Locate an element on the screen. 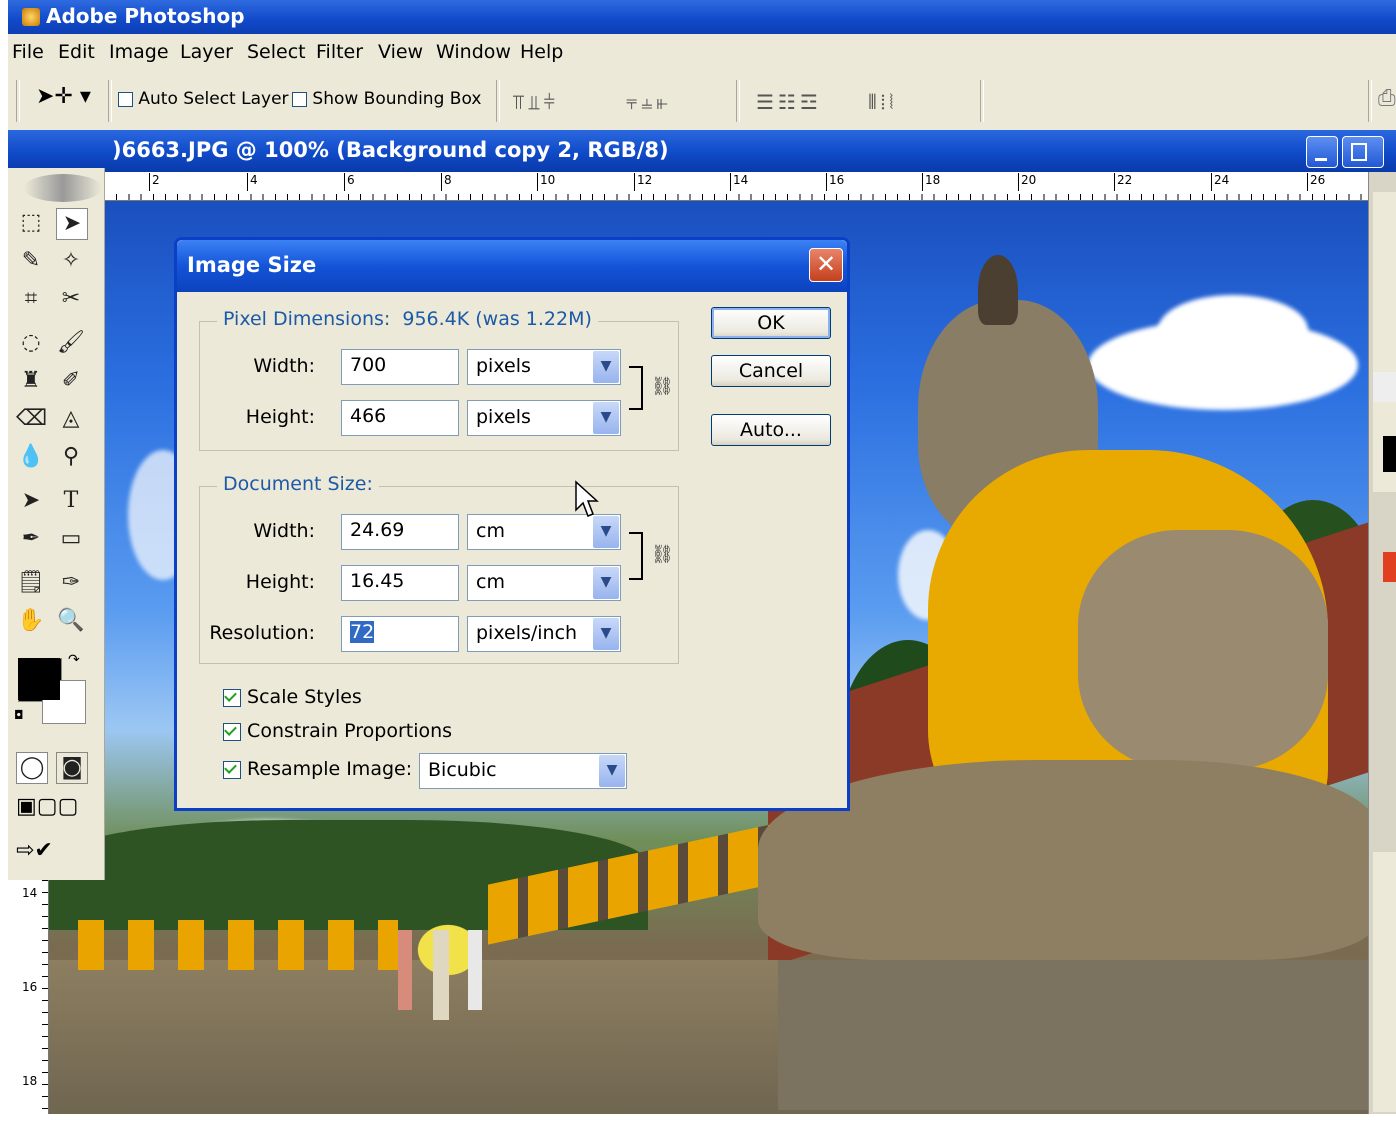 This screenshot has width=1396, height=1125. palette-dock is located at coordinates (1382, 643).